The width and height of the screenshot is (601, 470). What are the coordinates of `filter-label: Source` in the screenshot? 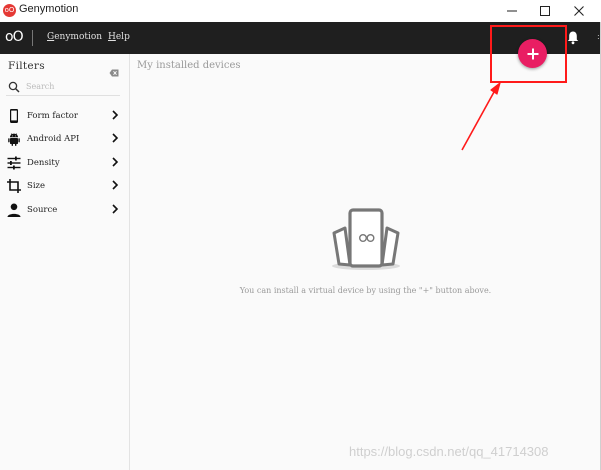 It's located at (42, 210).